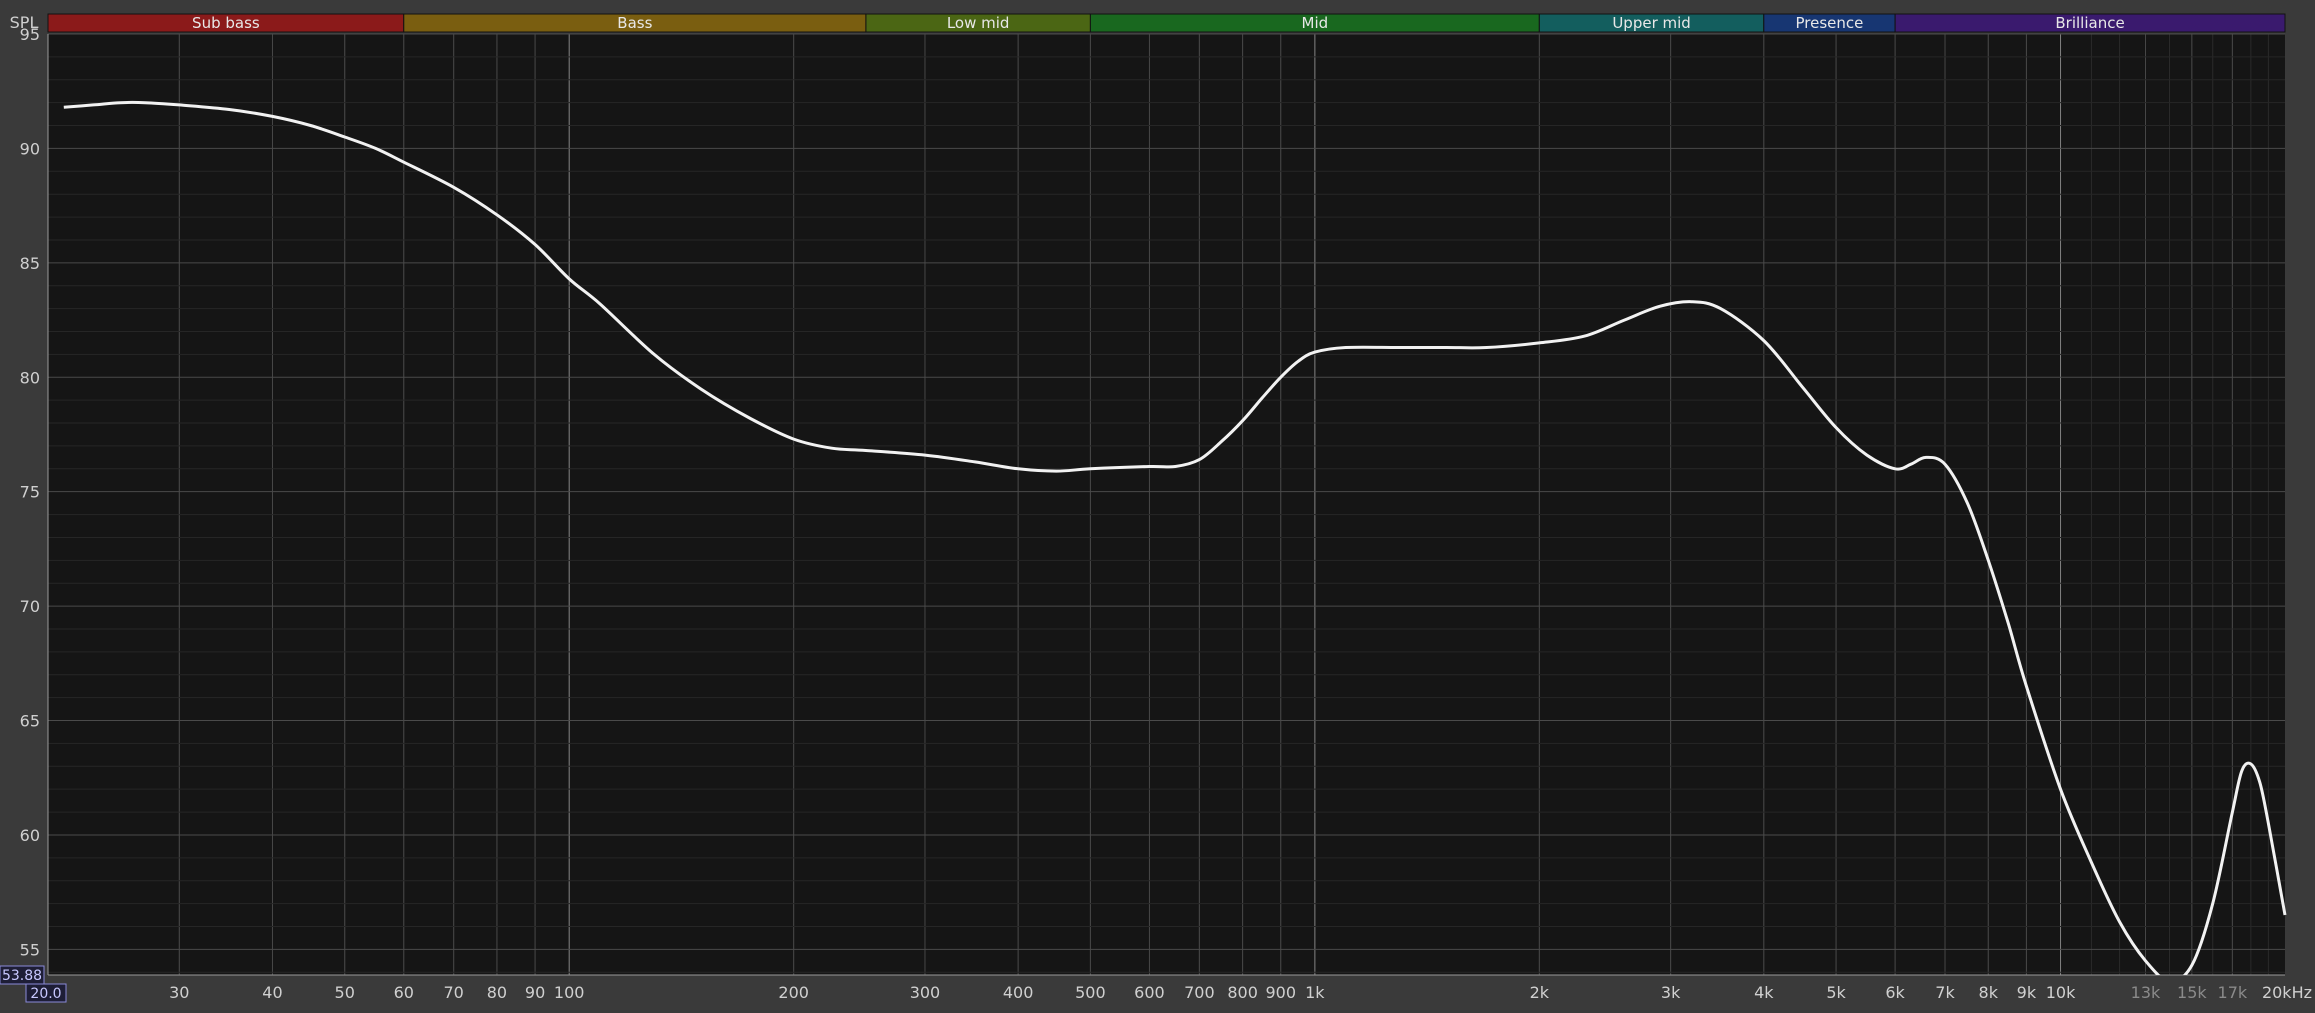  Describe the element at coordinates (497, 992) in the screenshot. I see `x-tick-label: 80` at that location.